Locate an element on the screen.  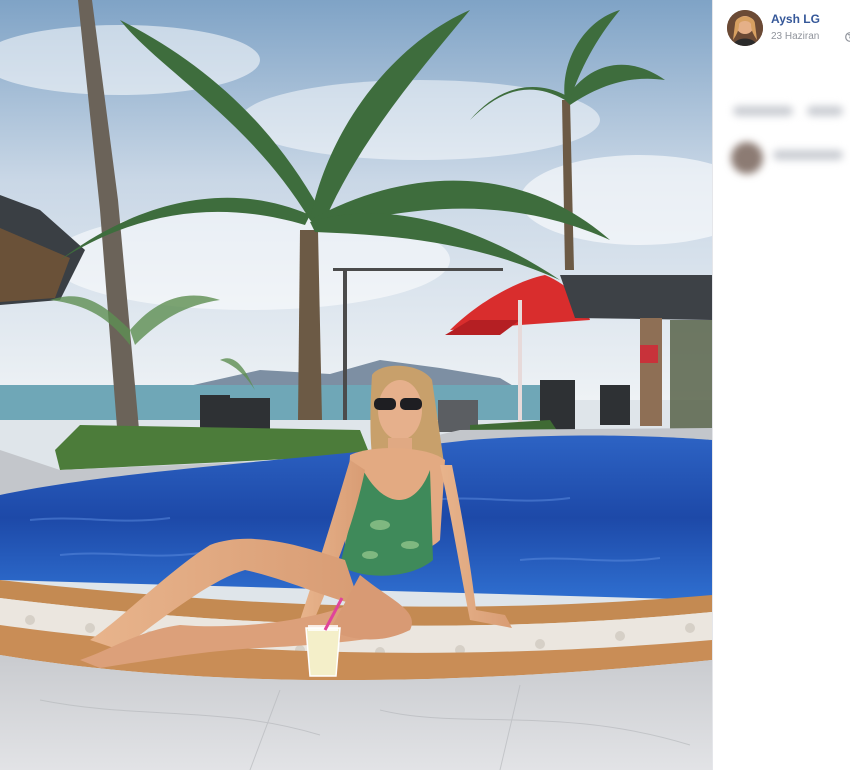
author-name-link: Aysh LG is located at coordinates (795, 19).